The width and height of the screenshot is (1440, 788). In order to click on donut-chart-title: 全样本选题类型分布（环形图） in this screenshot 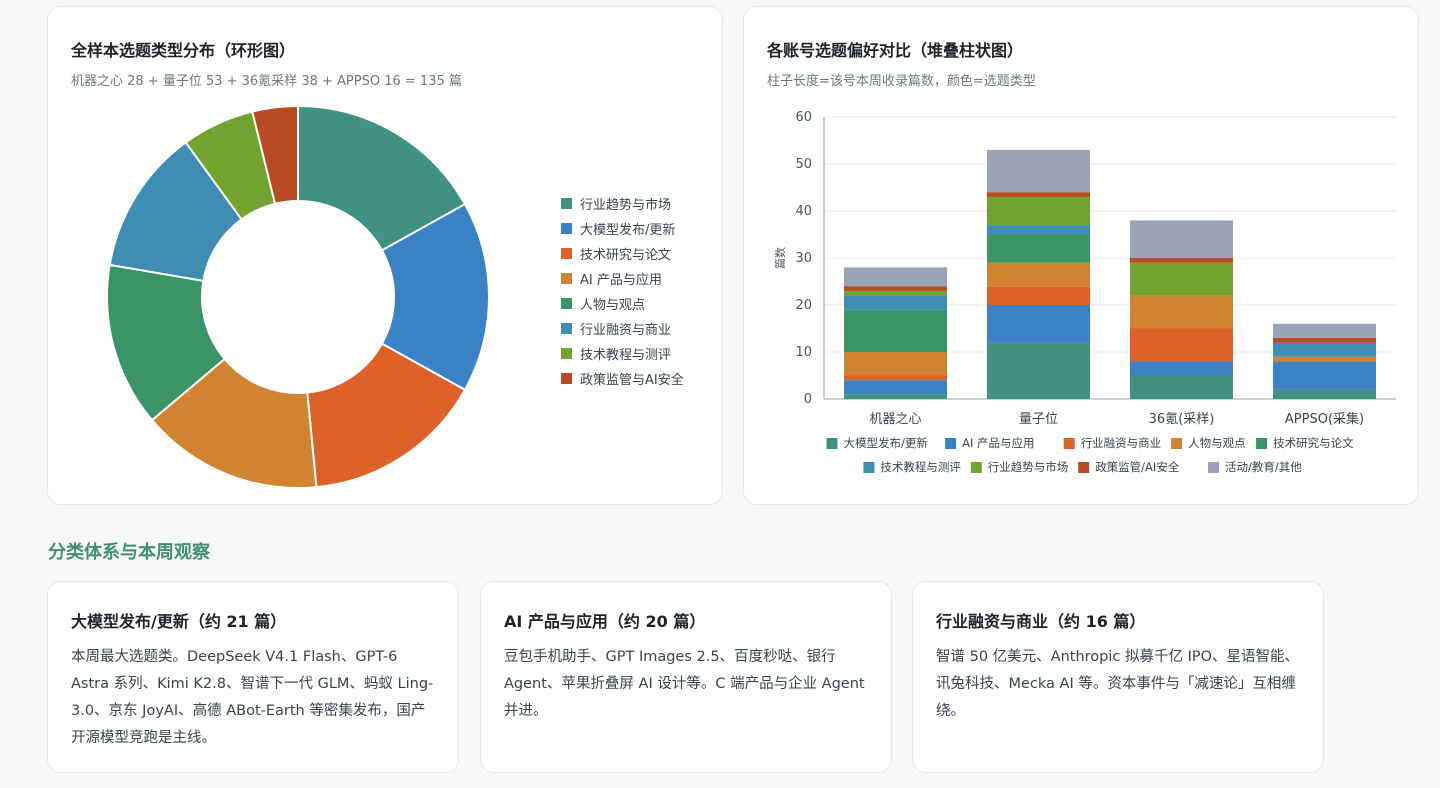, I will do `click(183, 50)`.